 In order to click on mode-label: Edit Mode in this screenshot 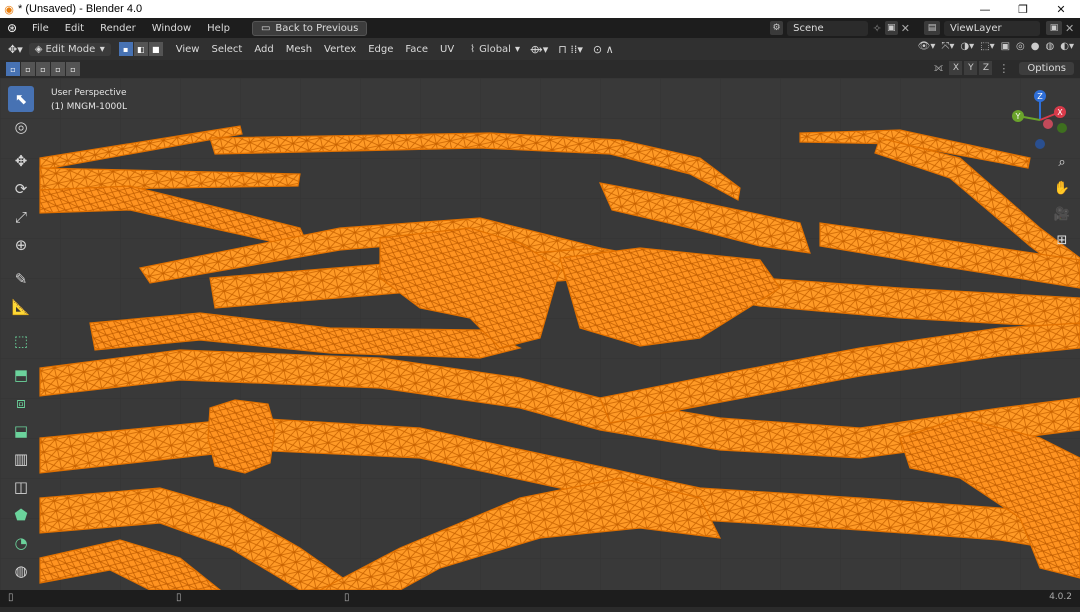, I will do `click(70, 49)`.